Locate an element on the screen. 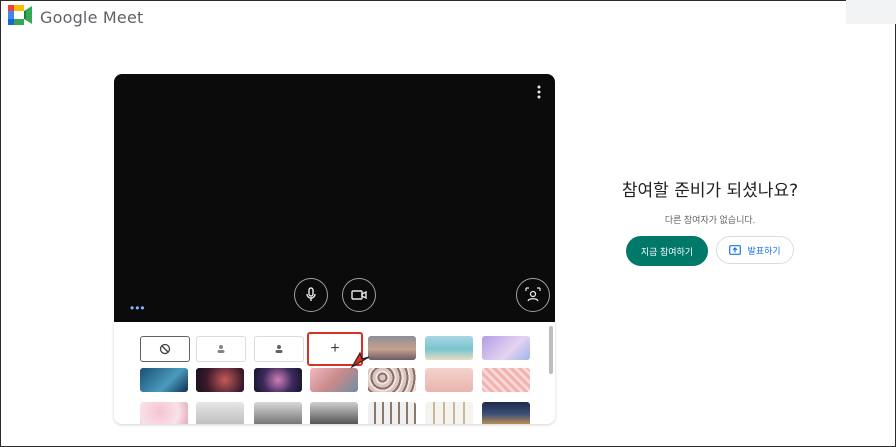 The image size is (896, 447). brand-name: Google Meet is located at coordinates (92, 17).